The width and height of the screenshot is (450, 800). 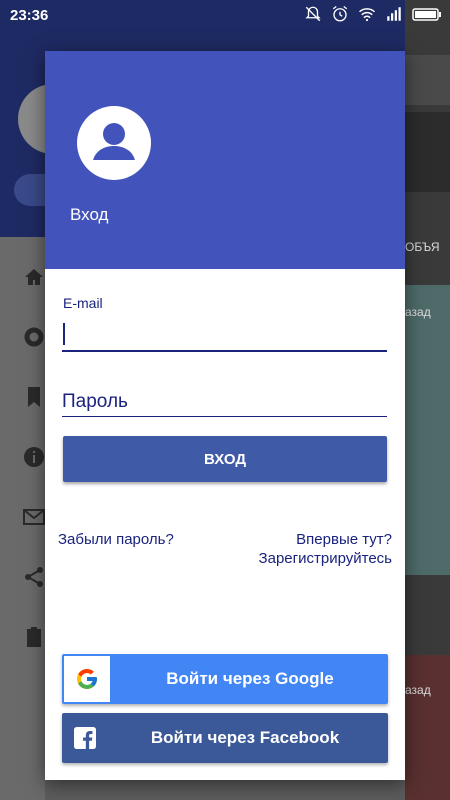 What do you see at coordinates (313, 14) in the screenshot?
I see `muted-bell-icon` at bounding box center [313, 14].